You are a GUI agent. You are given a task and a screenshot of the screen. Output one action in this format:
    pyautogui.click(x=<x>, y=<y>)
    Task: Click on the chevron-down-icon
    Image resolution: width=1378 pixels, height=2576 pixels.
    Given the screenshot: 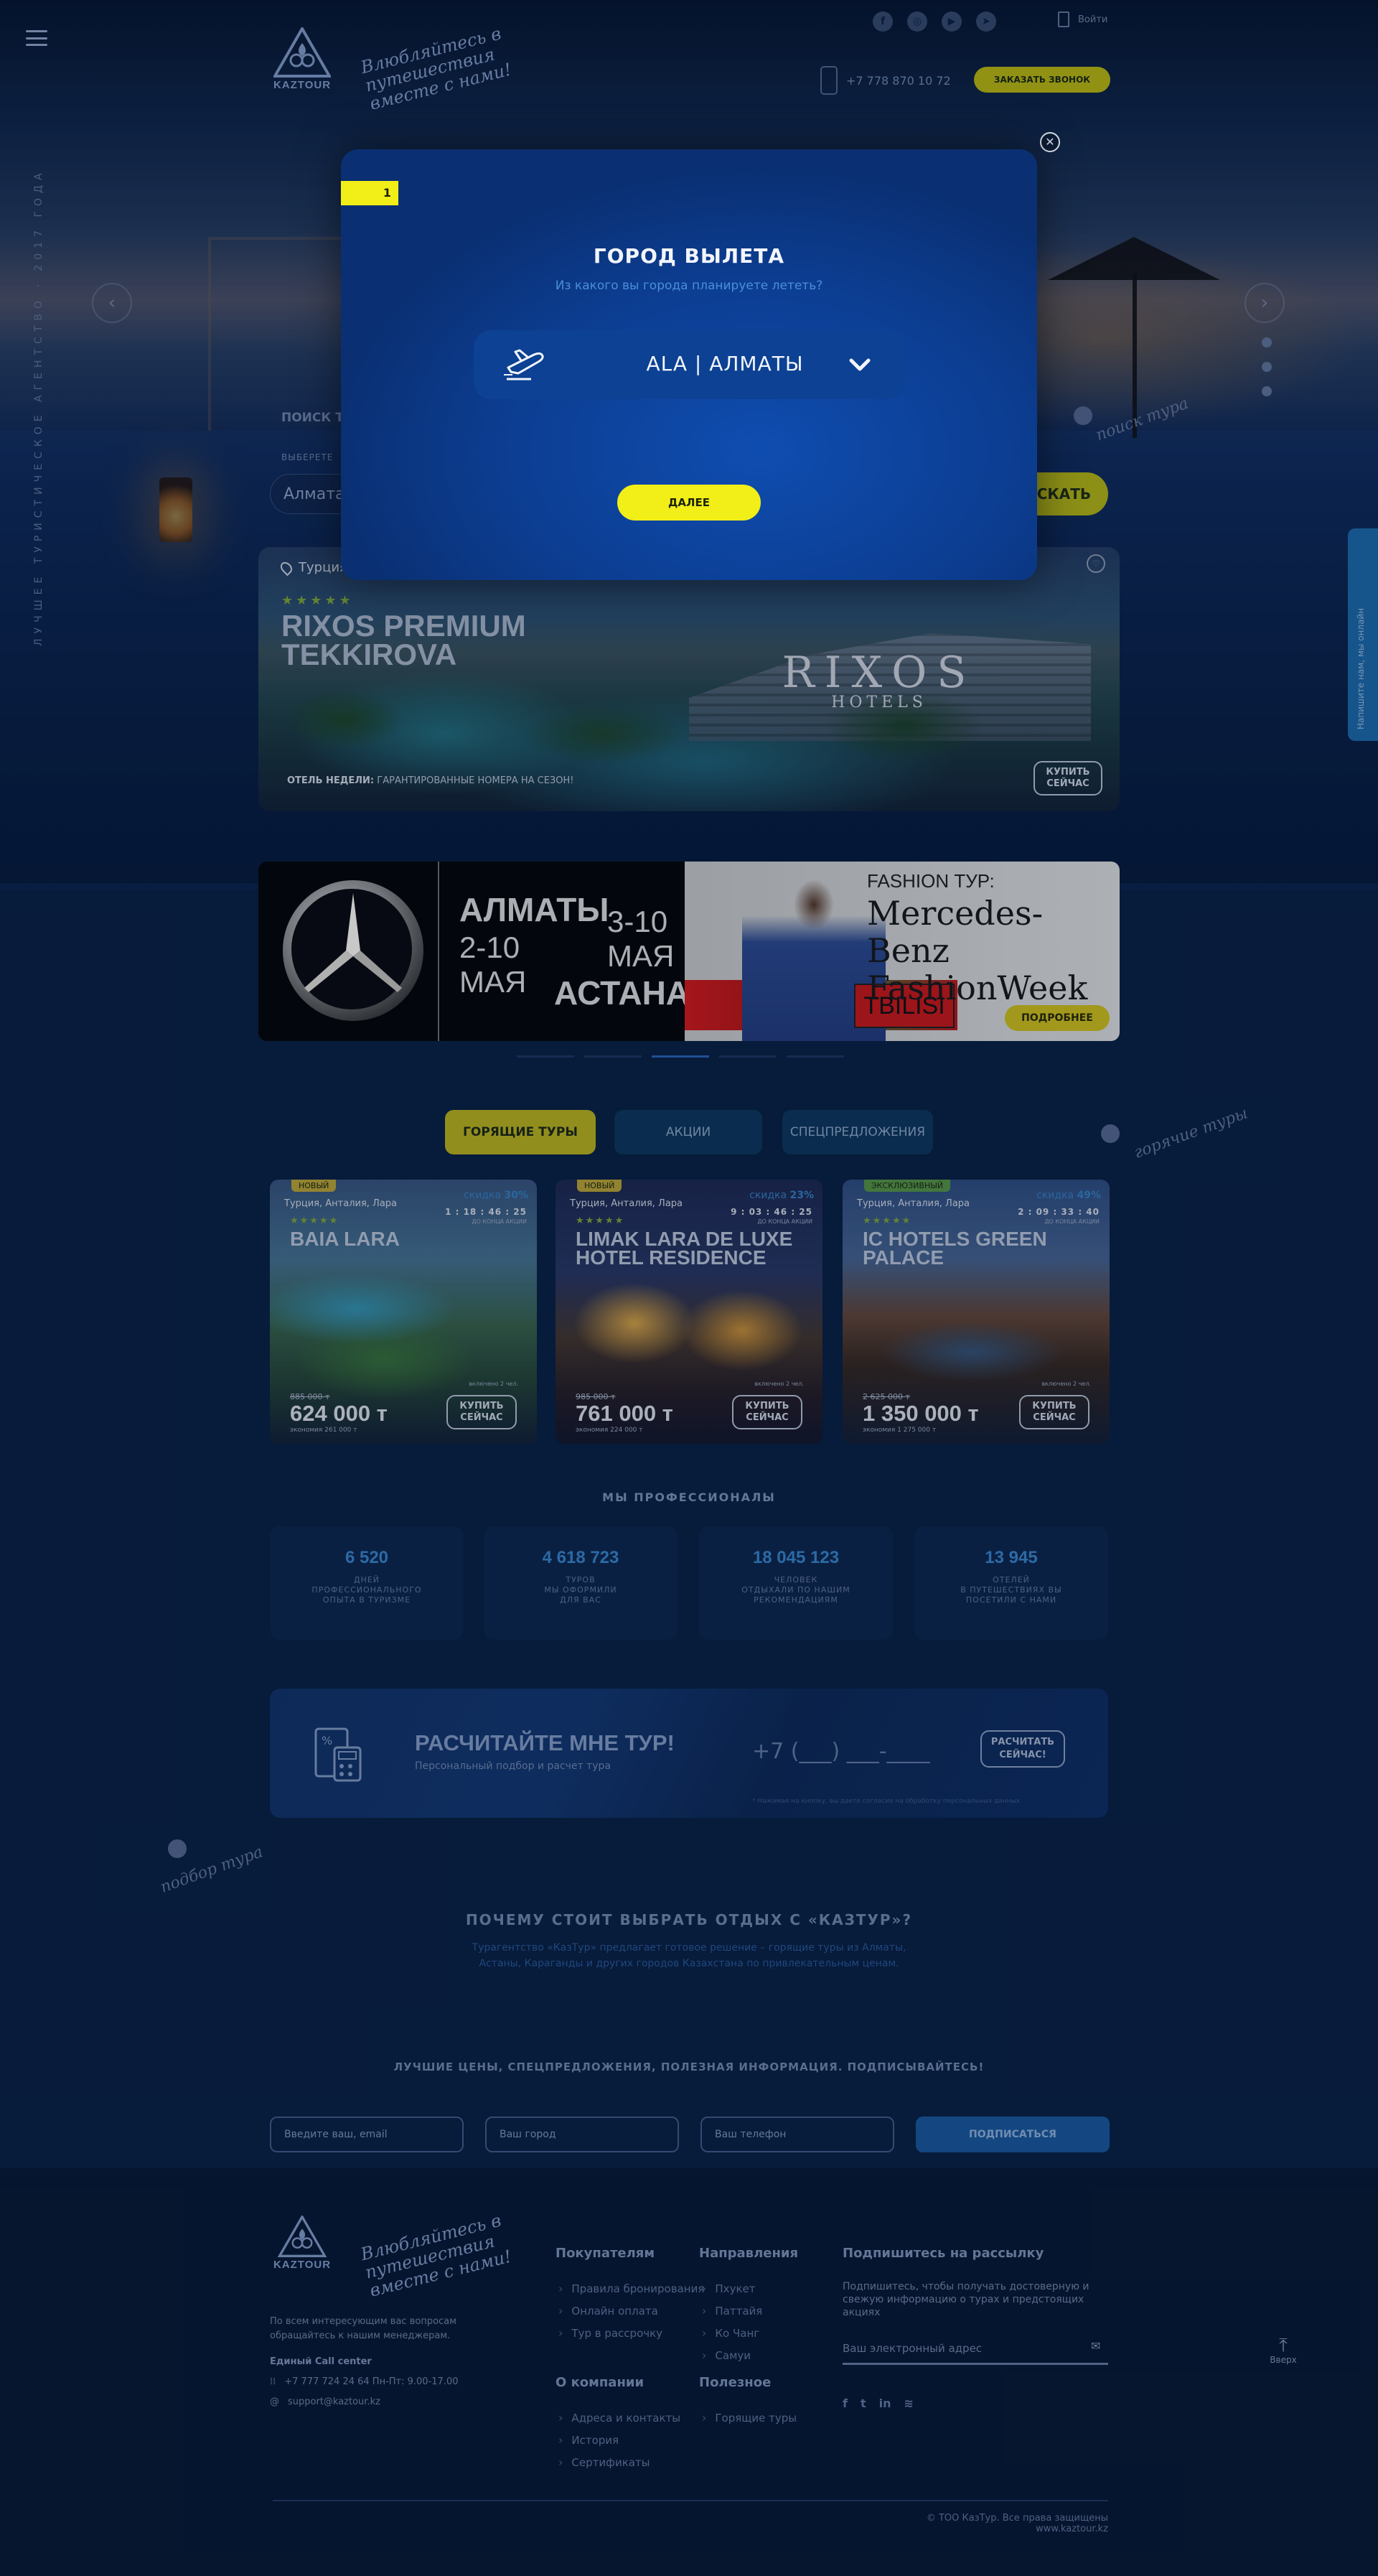 What is the action you would take?
    pyautogui.click(x=860, y=364)
    